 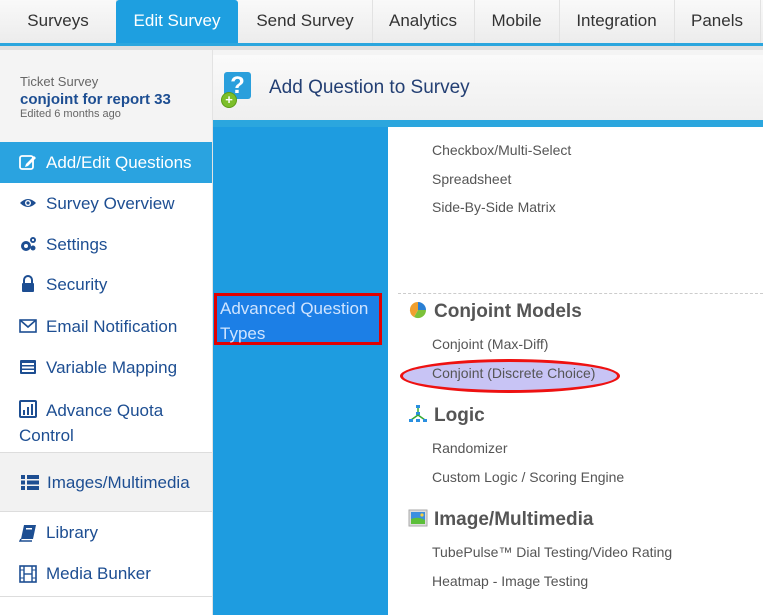 I want to click on panel-title: Add Question to Survey, so click(x=369, y=87).